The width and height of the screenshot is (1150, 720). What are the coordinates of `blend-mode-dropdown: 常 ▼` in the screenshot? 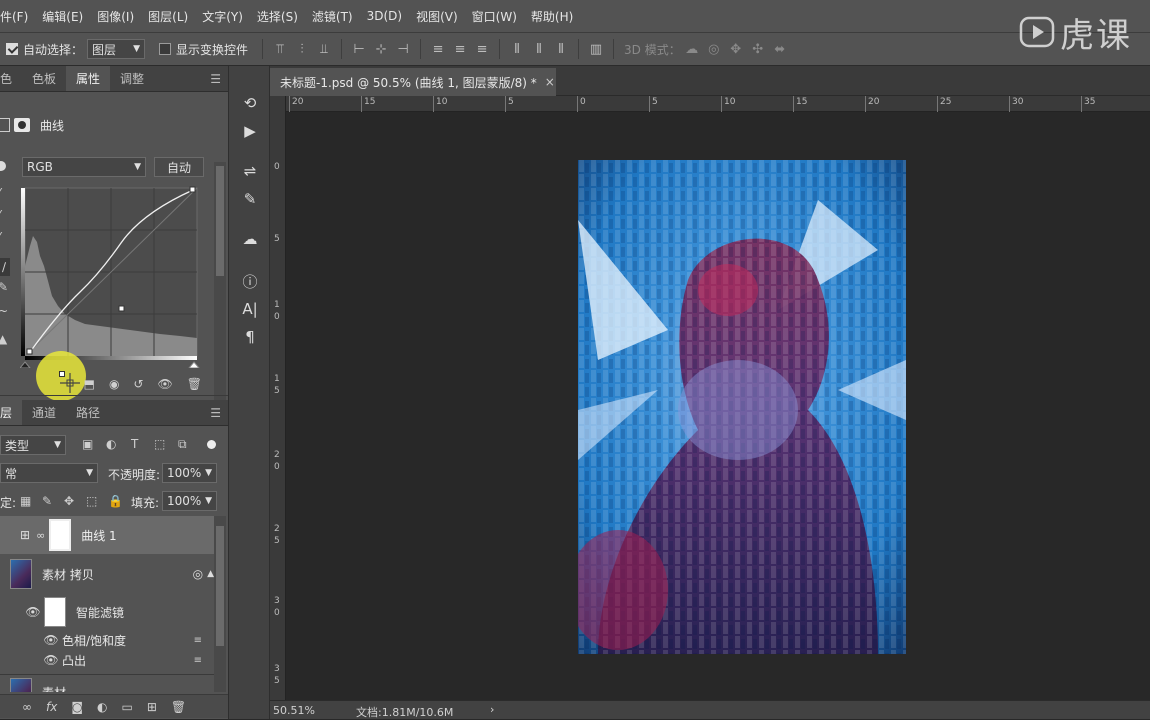 It's located at (49, 473).